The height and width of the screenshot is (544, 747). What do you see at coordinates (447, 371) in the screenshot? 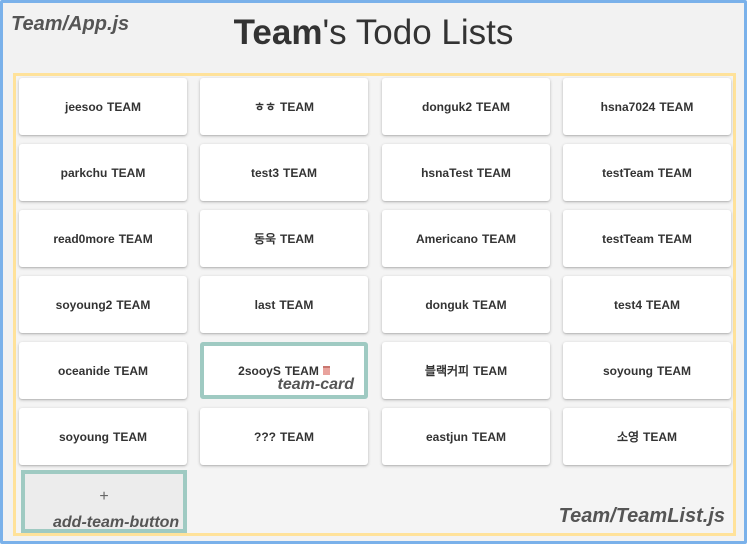
I see `team-name: 블랙커피` at bounding box center [447, 371].